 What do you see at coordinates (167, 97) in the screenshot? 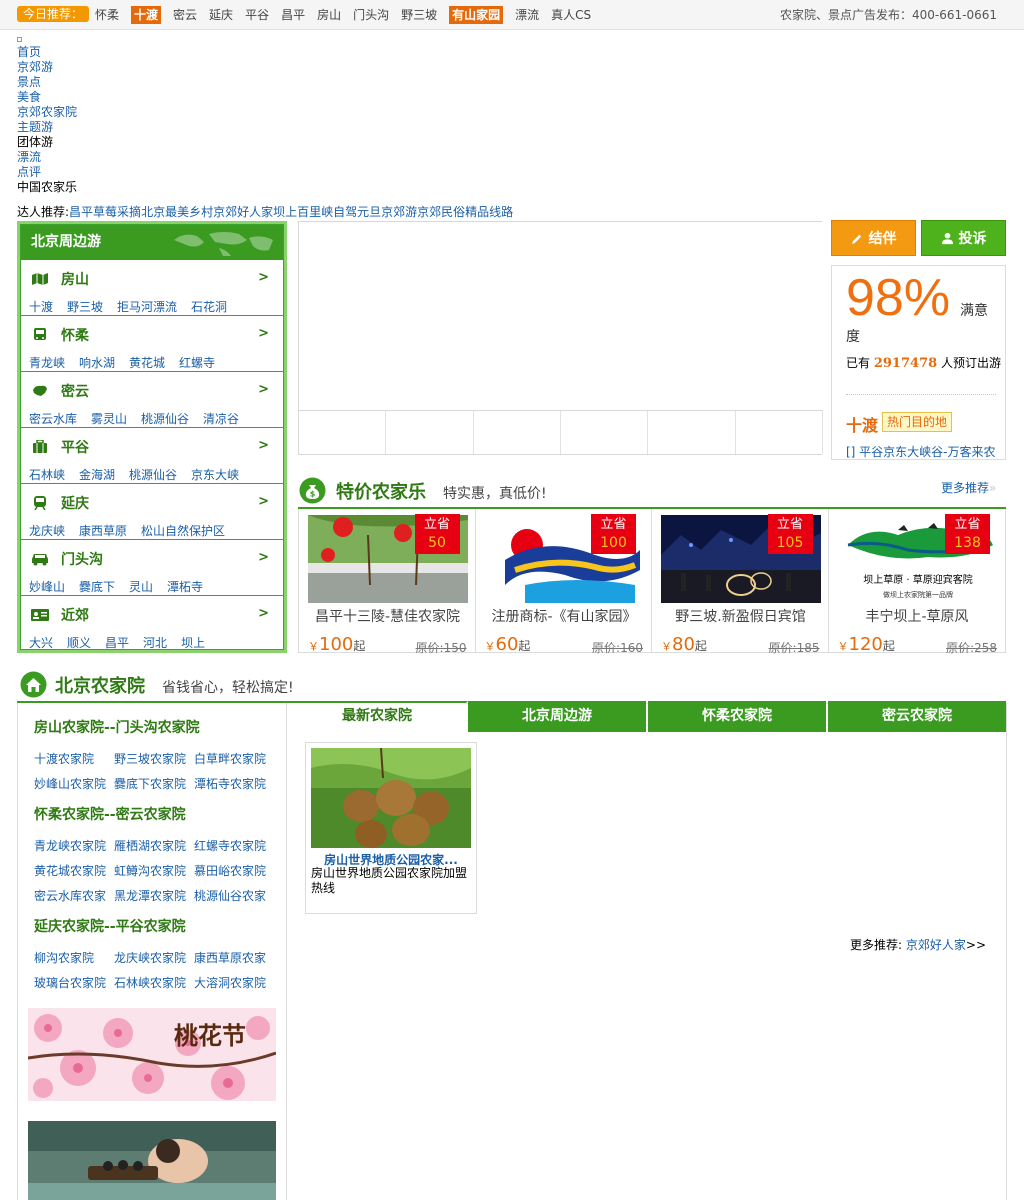
I see `nav-item: 美食` at bounding box center [167, 97].